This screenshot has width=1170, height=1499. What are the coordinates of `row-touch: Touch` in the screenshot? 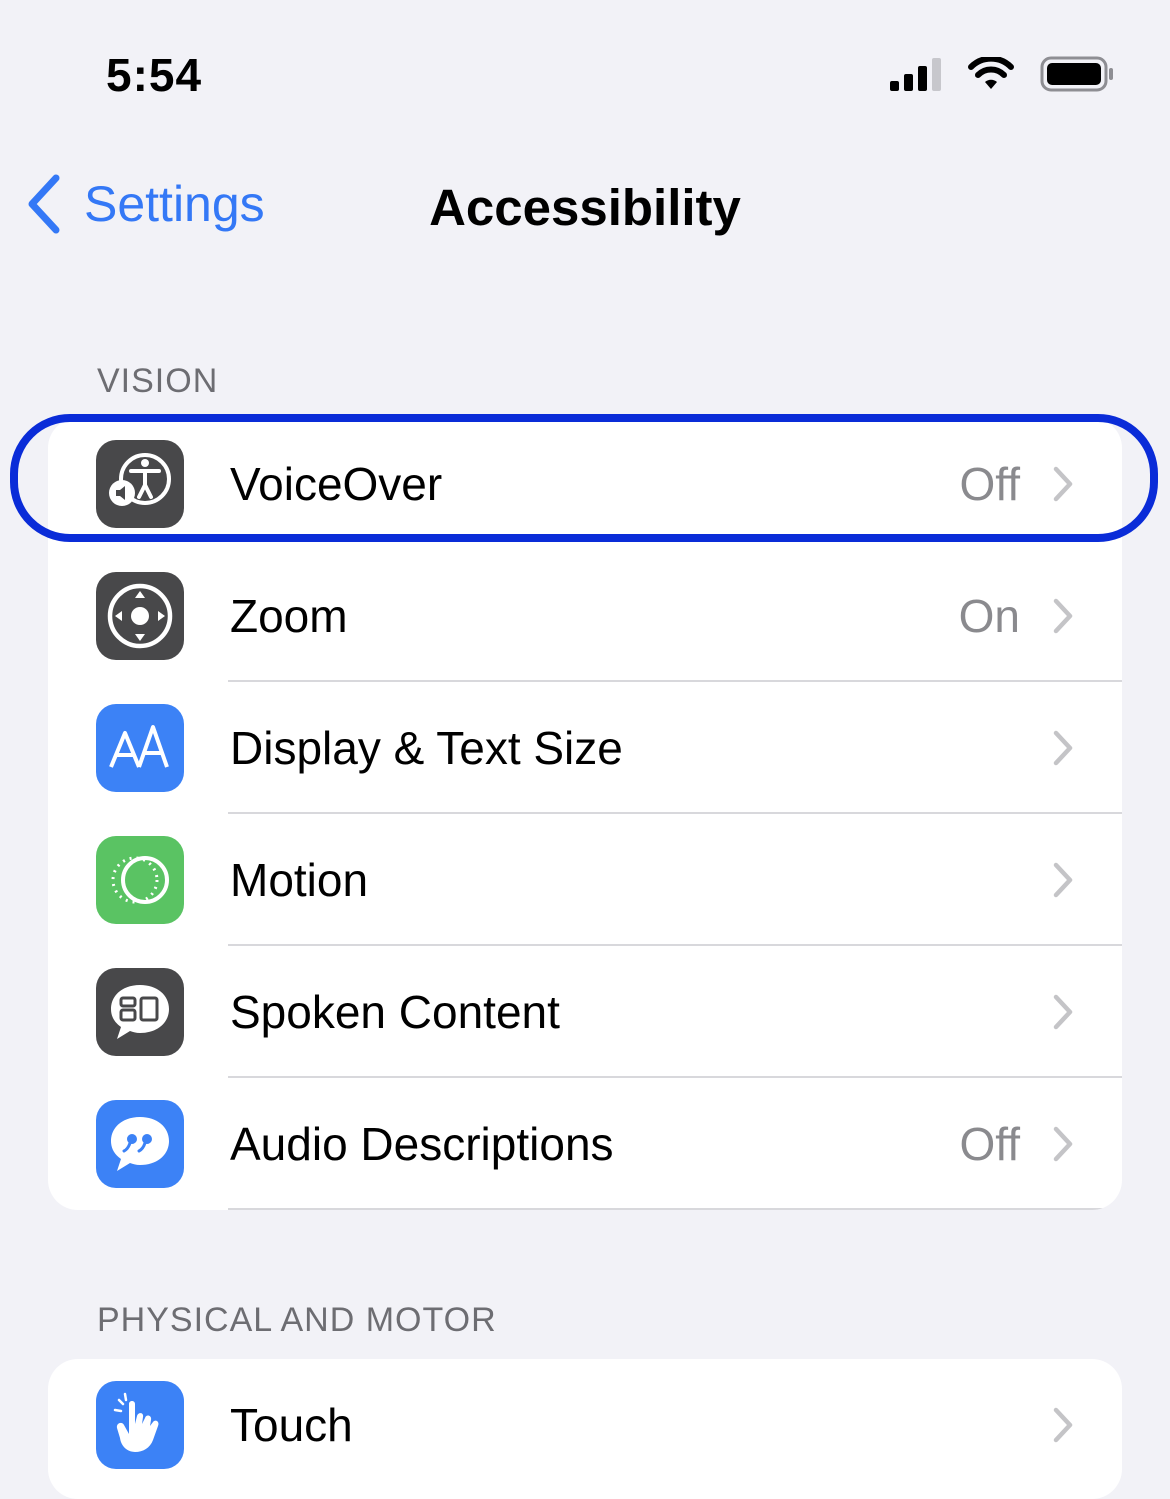 It's located at (585, 1425).